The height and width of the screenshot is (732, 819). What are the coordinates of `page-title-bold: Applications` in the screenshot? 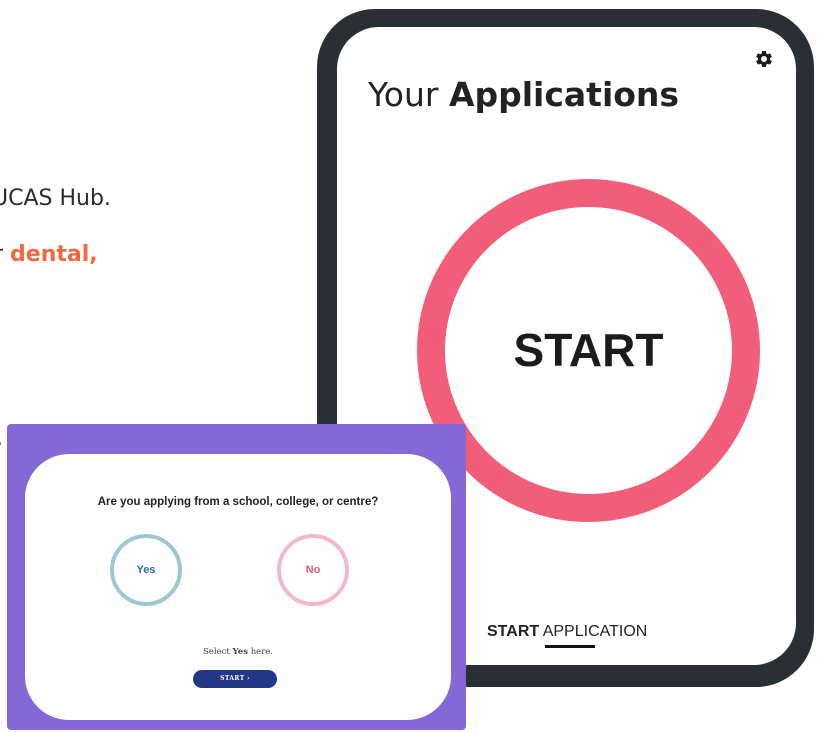 It's located at (564, 94).